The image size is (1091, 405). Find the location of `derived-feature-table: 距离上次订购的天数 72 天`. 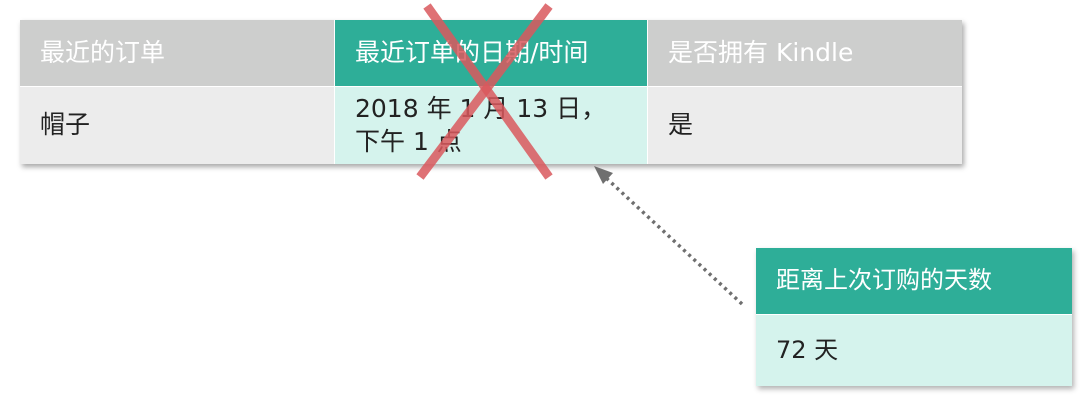

derived-feature-table: 距离上次订购的天数 72 天 is located at coordinates (914, 317).